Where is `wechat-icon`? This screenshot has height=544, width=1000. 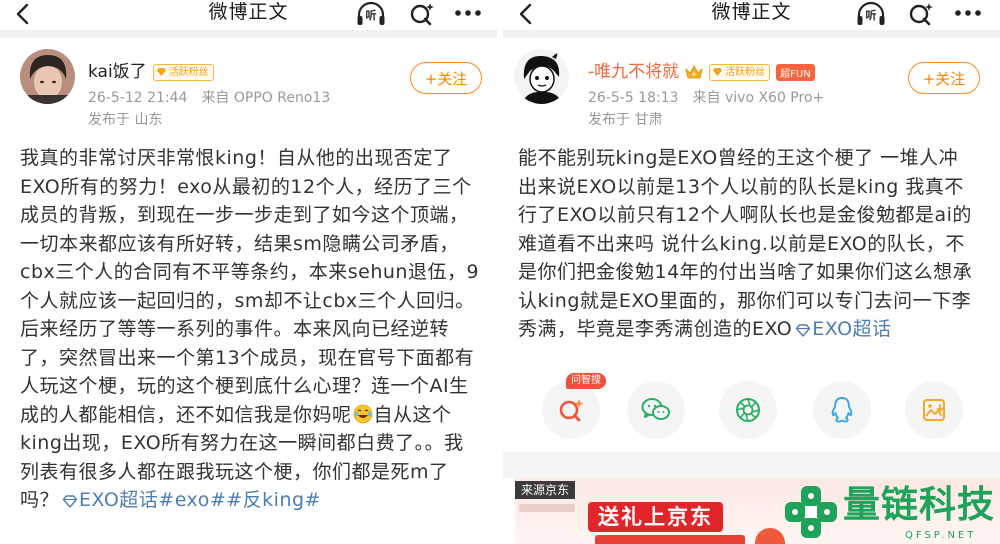 wechat-icon is located at coordinates (655, 409).